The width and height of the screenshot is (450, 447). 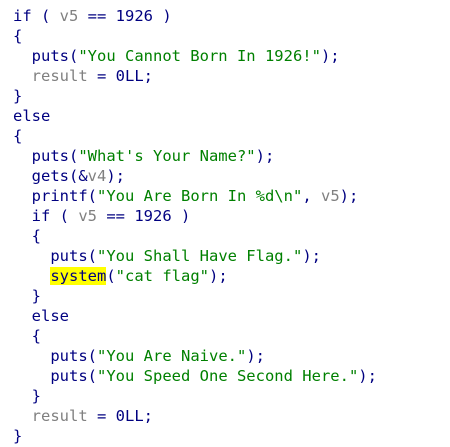 I want to click on code-line: puts("You Speed One Second Here.");, so click(x=195, y=376).